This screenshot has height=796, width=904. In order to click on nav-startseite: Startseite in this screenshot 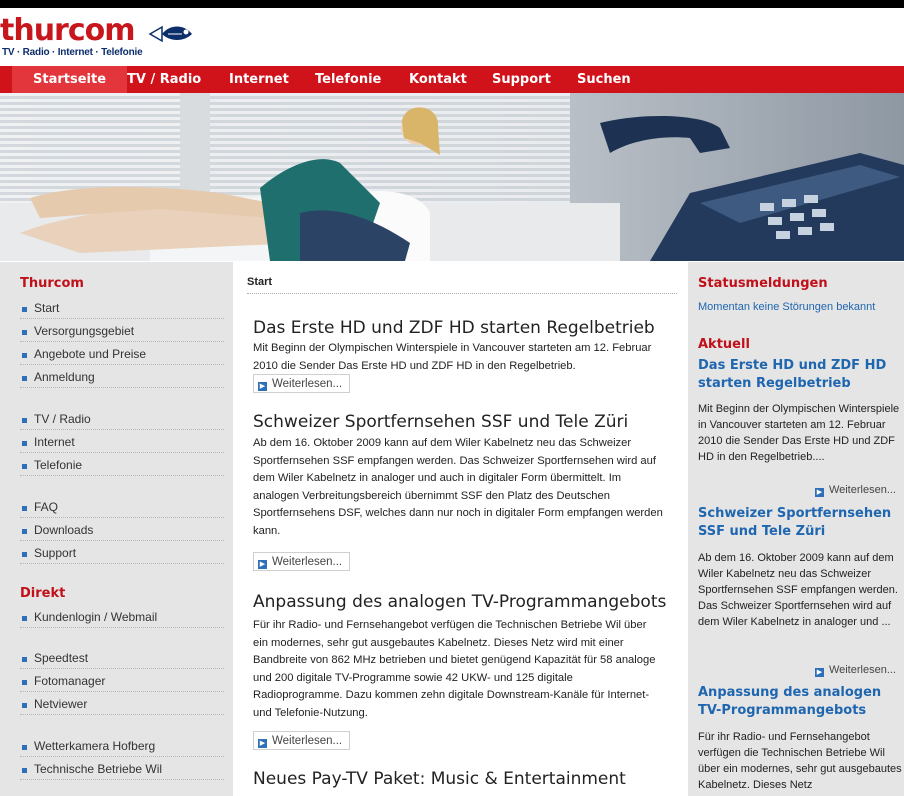, I will do `click(70, 79)`.